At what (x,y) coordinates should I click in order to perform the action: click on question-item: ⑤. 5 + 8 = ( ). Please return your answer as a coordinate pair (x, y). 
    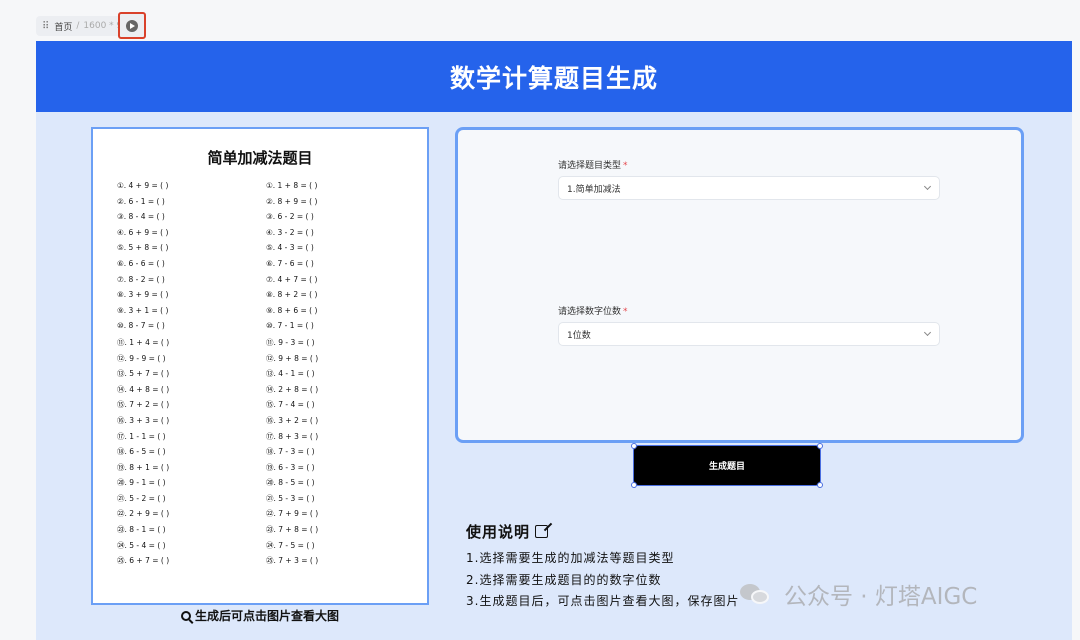
    Looking at the image, I should click on (143, 248).